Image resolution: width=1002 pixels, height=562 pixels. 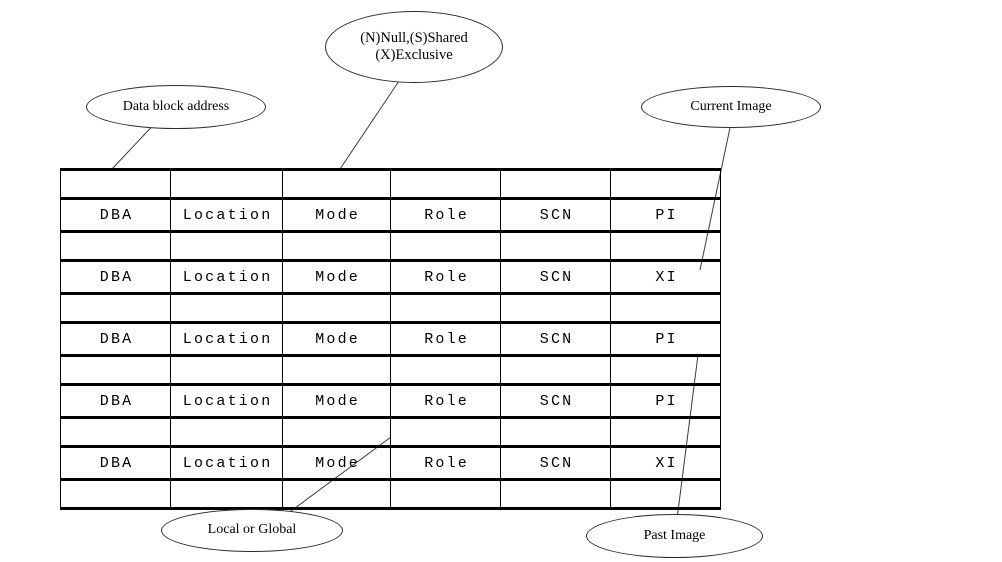 I want to click on callout-data-block-address-label: Data block address, so click(x=176, y=106).